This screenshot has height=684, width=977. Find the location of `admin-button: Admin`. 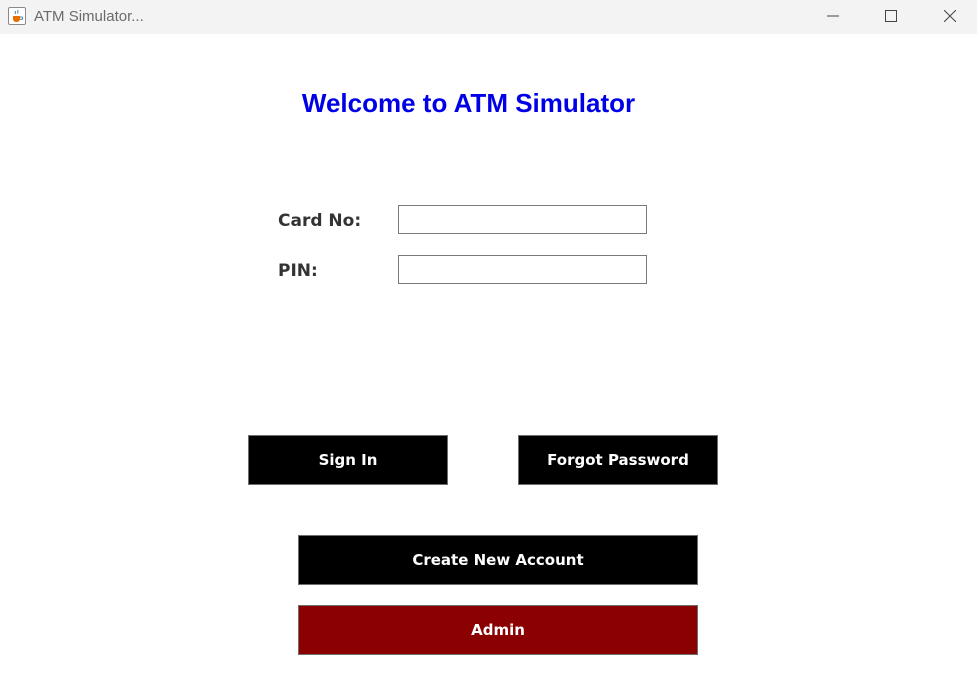

admin-button: Admin is located at coordinates (498, 630).